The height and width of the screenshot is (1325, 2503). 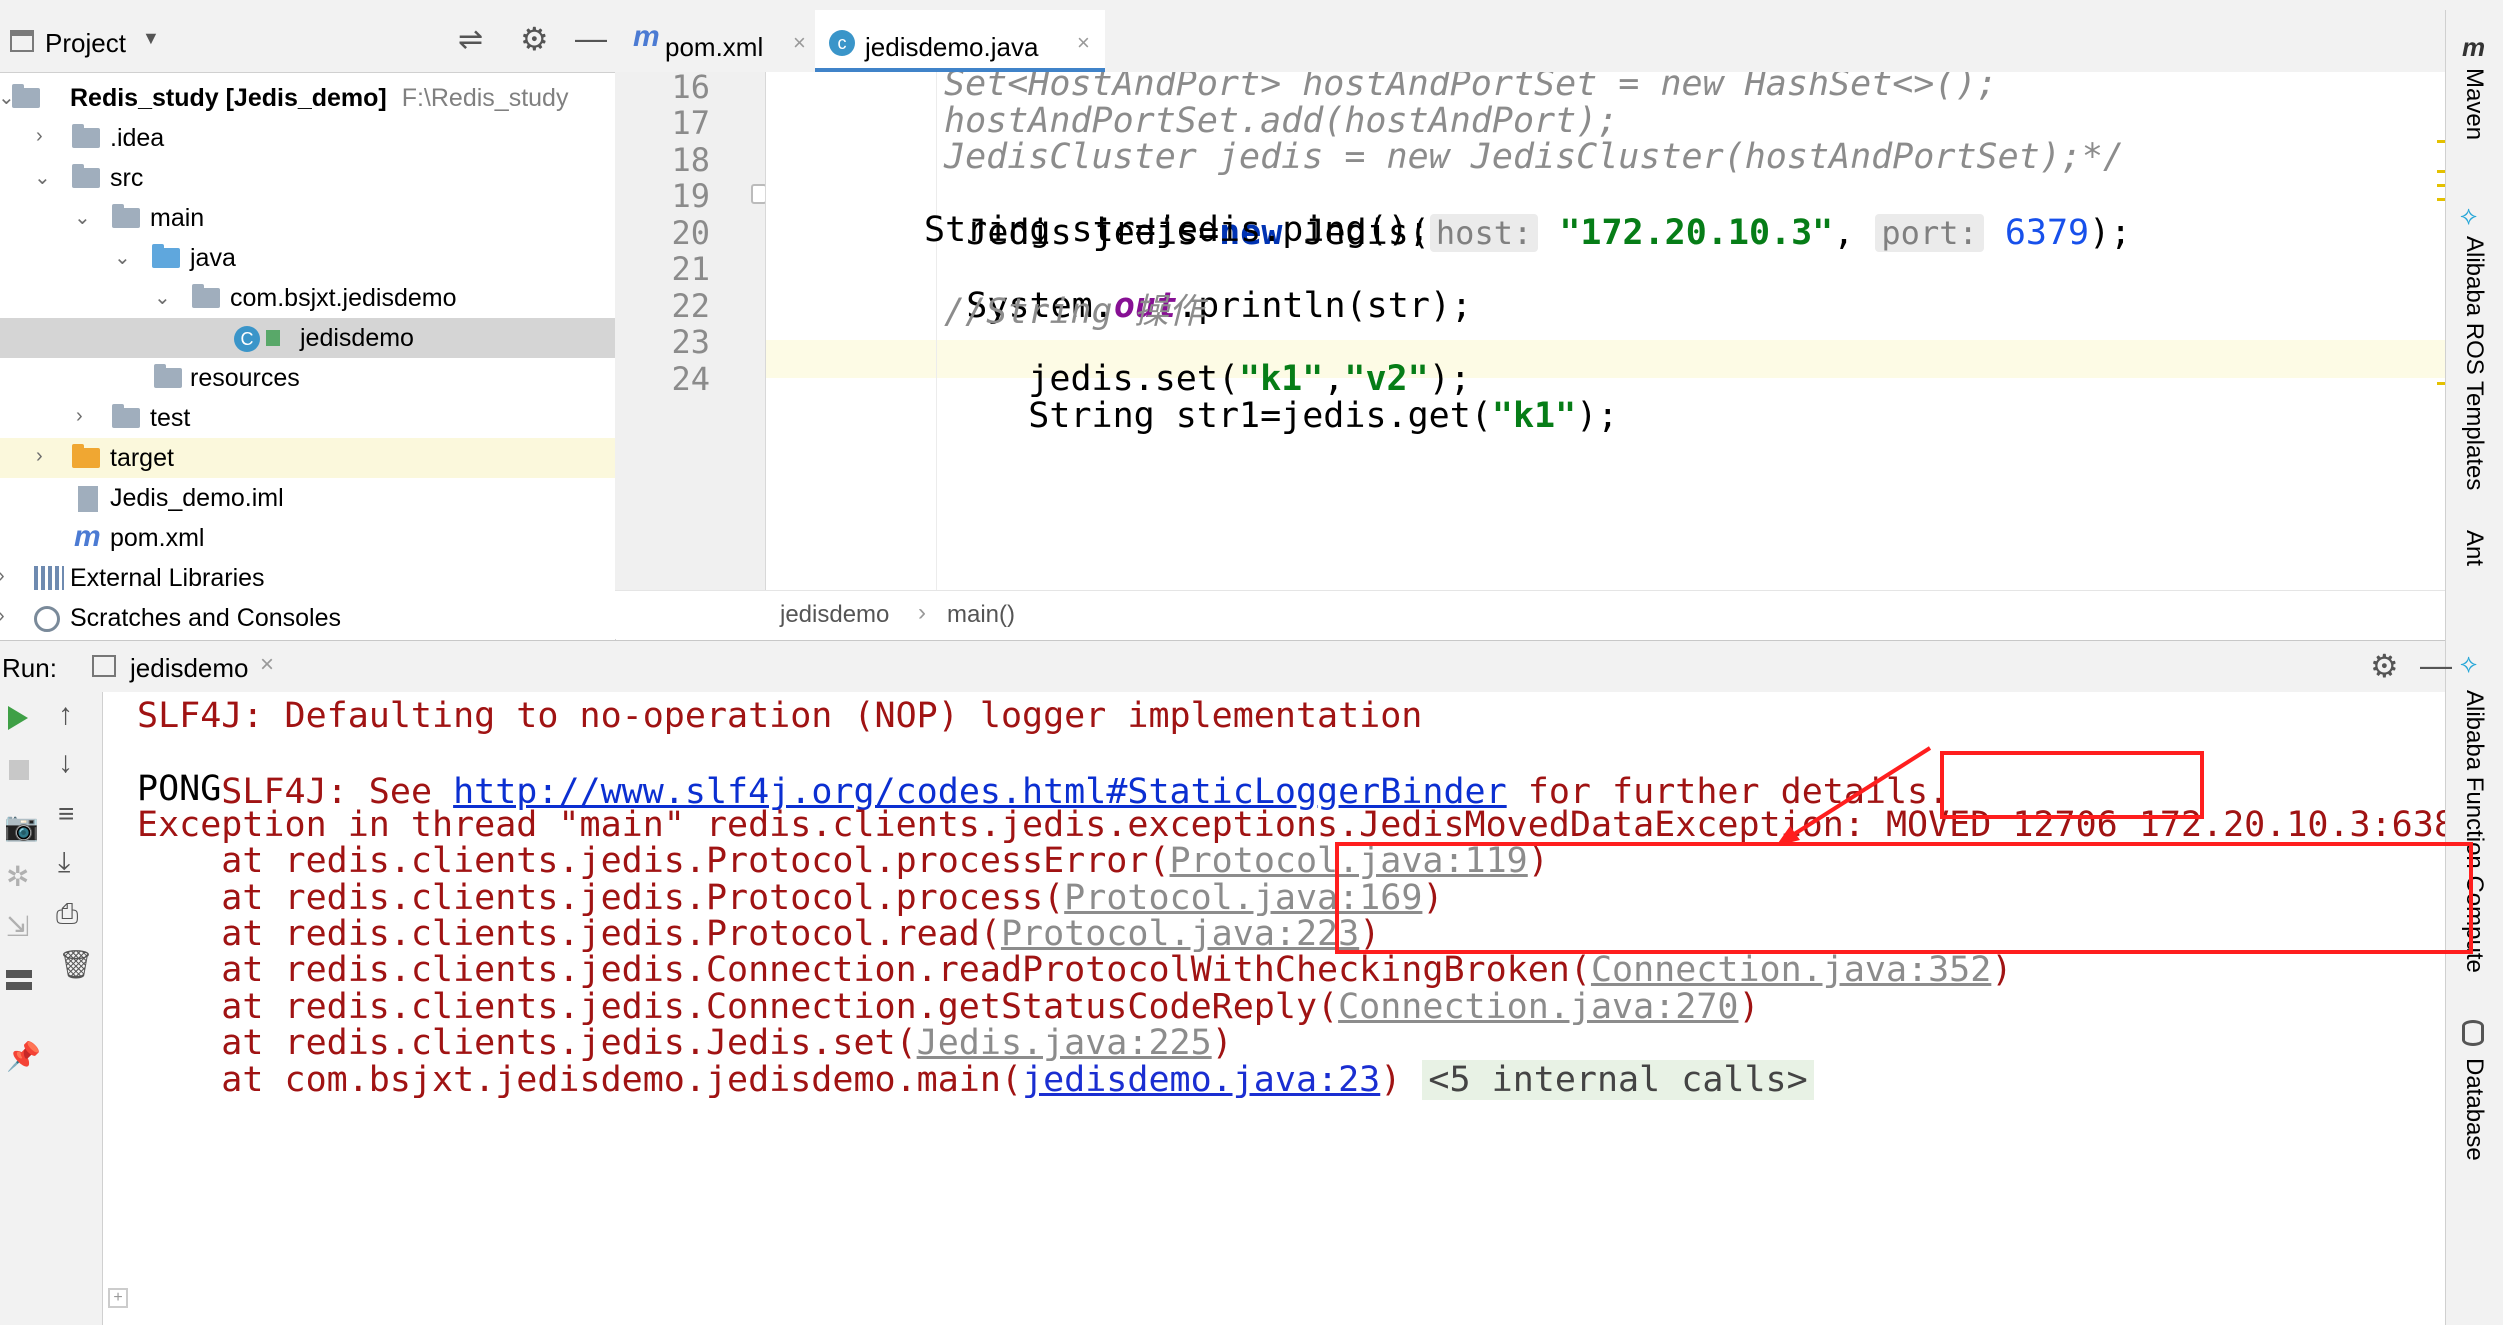 I want to click on exit-icon: ⇲, so click(x=17, y=926).